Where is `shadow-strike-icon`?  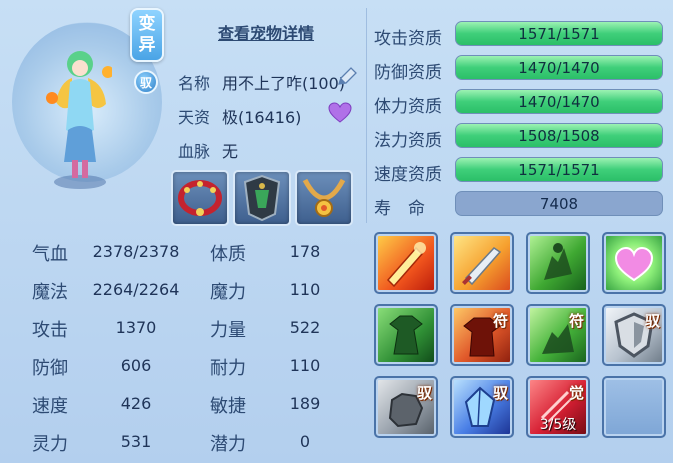 shadow-strike-icon is located at coordinates (558, 261).